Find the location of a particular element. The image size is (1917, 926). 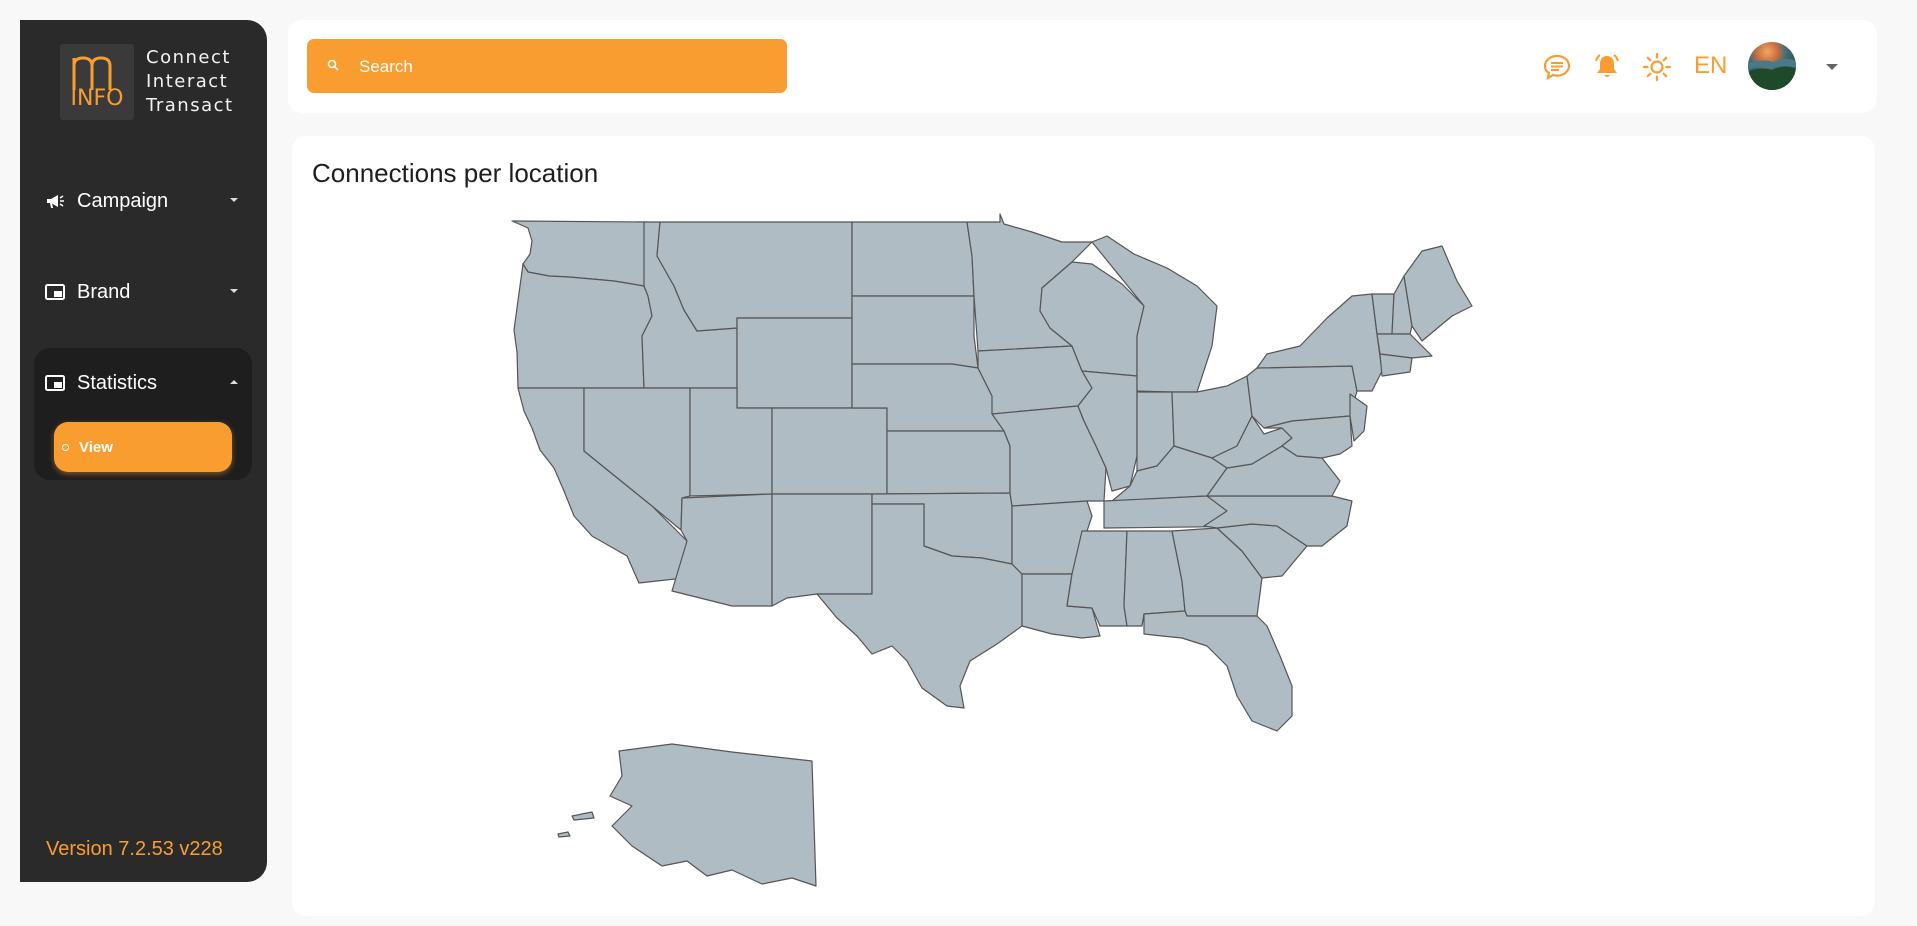

language-selector: EN is located at coordinates (1710, 66).